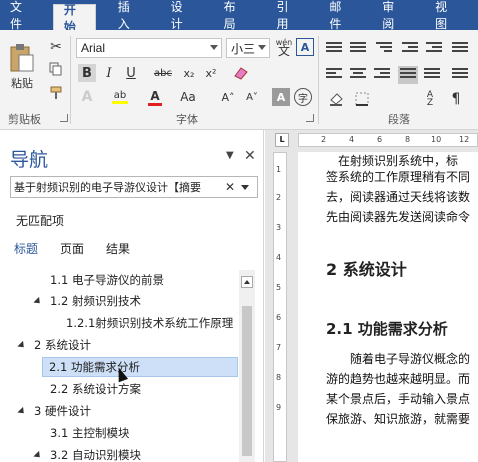 Image resolution: width=478 pixels, height=462 pixels. Describe the element at coordinates (95, 455) in the screenshot. I see `outline-item-label: 3.2 自动识别模块` at that location.